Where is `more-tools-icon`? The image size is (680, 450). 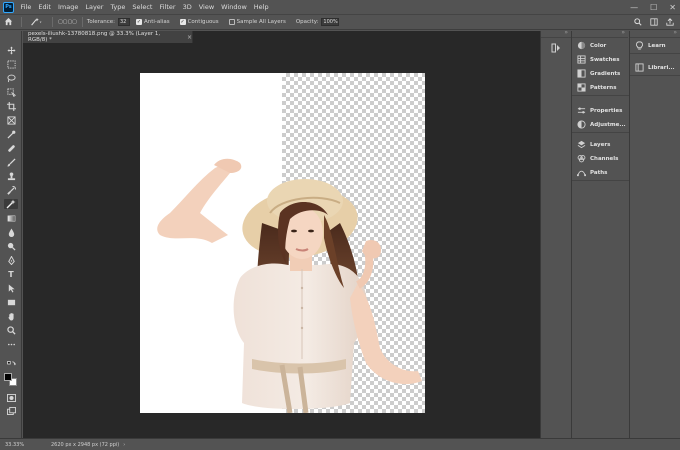 more-tools-icon is located at coordinates (11, 345).